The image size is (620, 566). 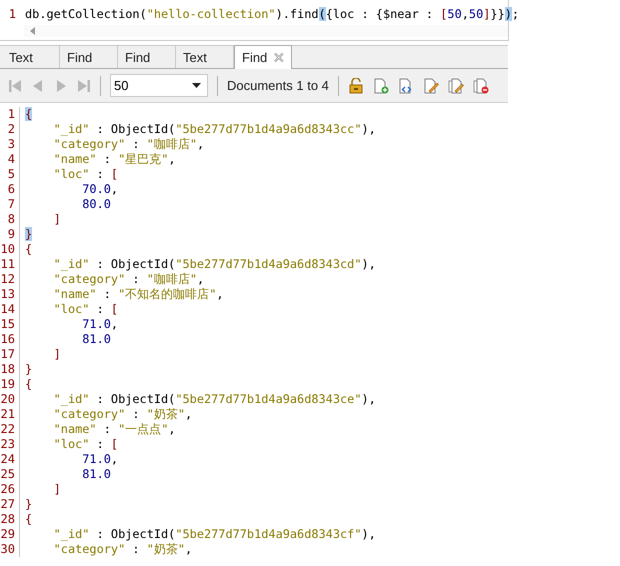 I want to click on line-number: 10, so click(x=10, y=249).